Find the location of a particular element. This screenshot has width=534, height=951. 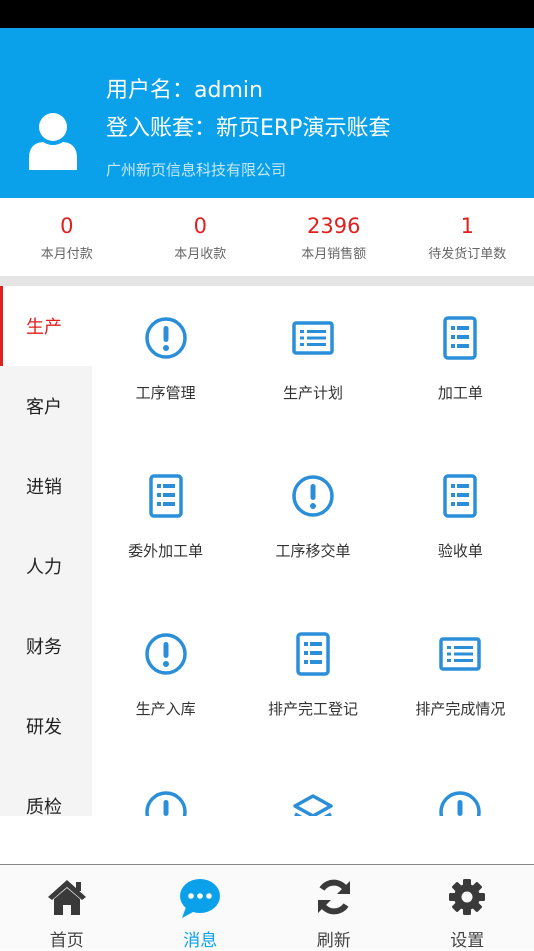

sidebar-item-hr: 人力 is located at coordinates (46, 566).